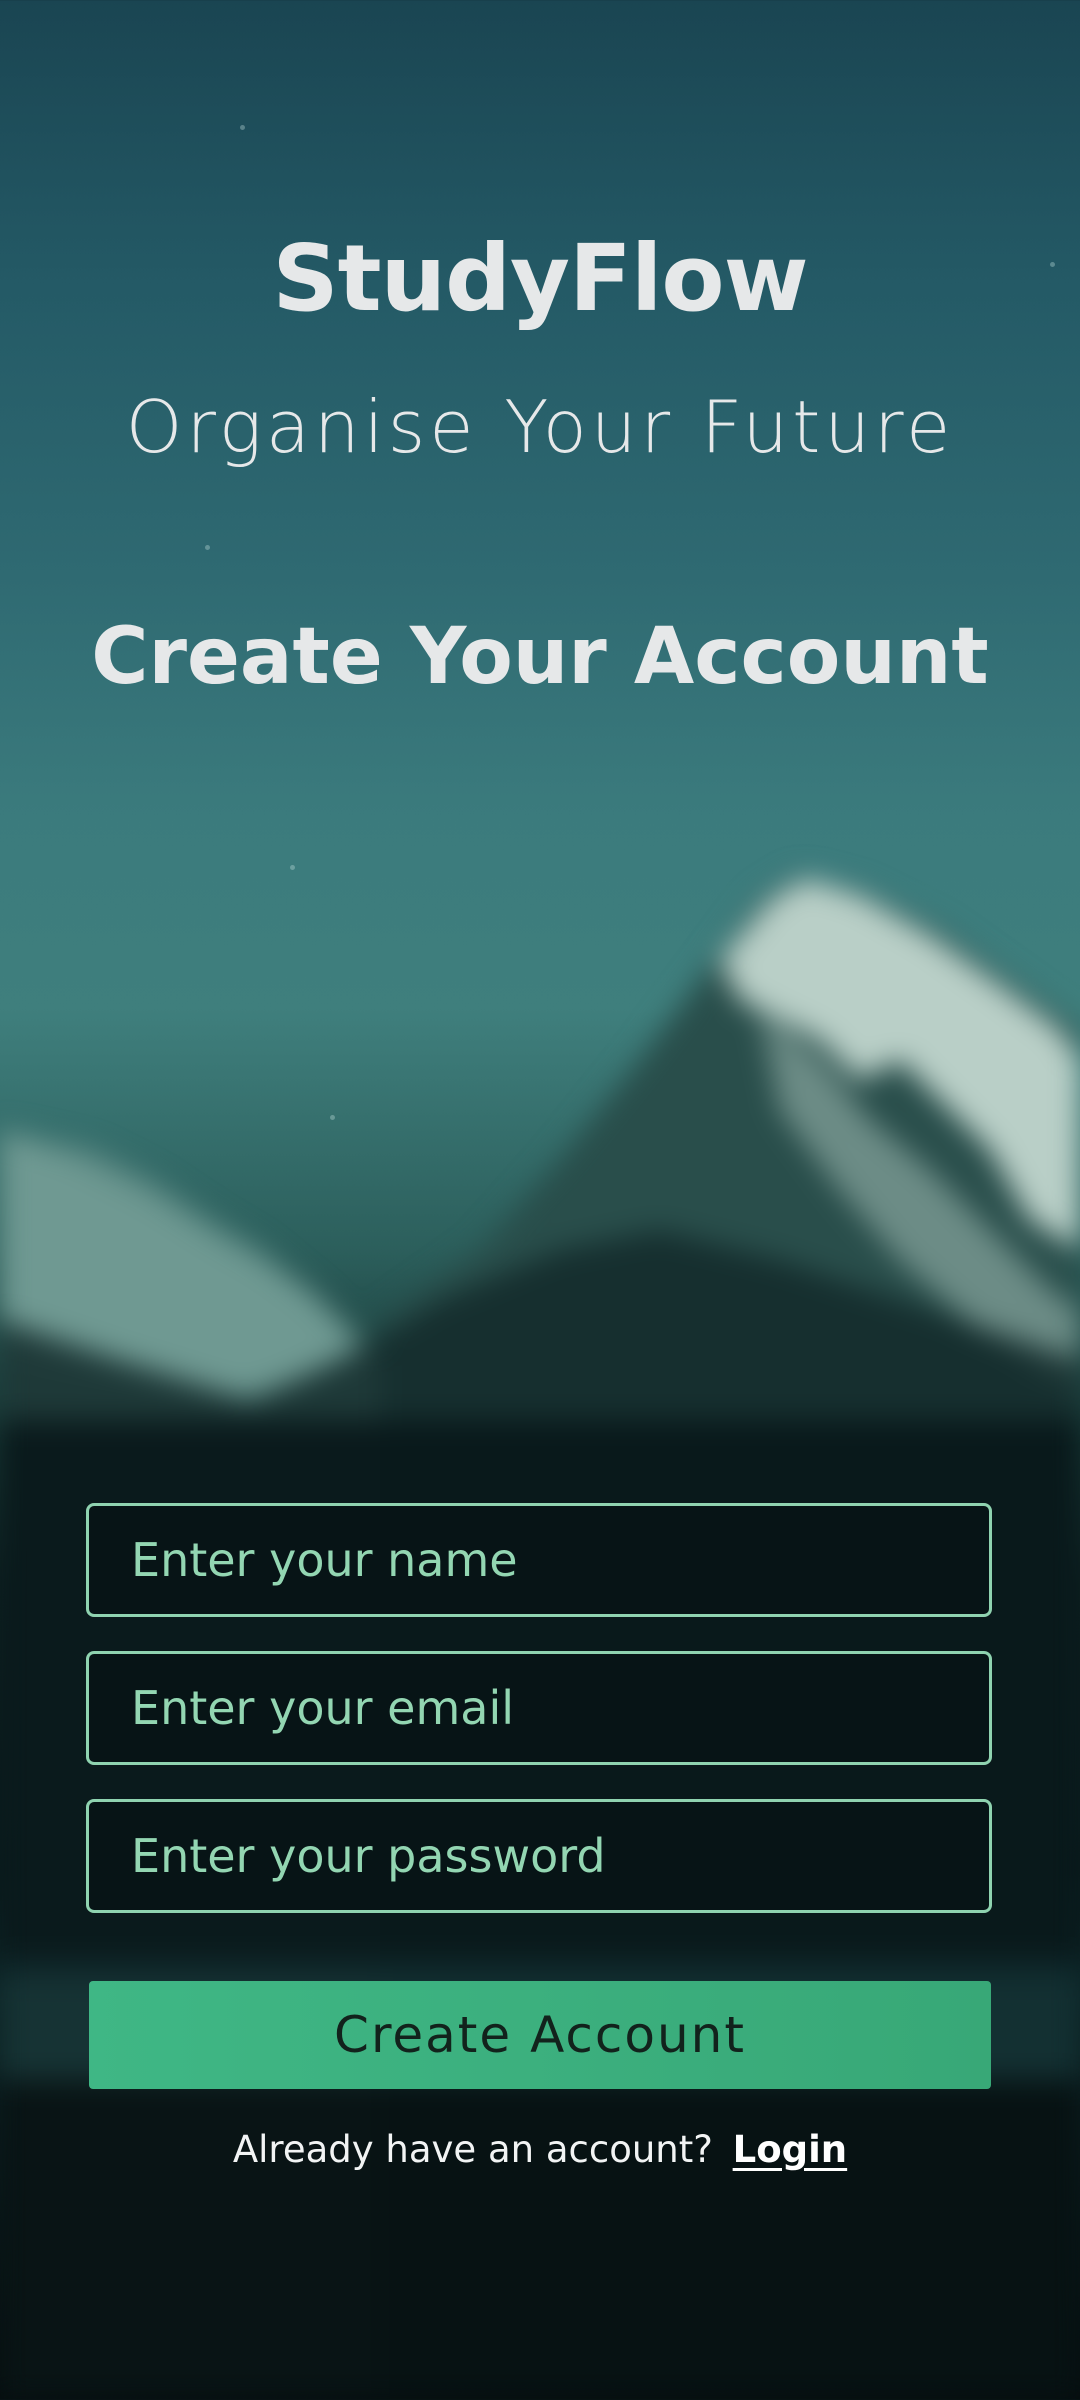 Image resolution: width=1080 pixels, height=2400 pixels. I want to click on name-input, so click(539, 1560).